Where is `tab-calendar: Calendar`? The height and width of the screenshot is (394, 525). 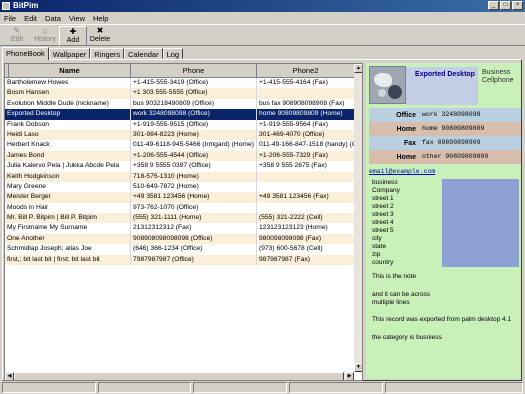 tab-calendar: Calendar is located at coordinates (143, 53).